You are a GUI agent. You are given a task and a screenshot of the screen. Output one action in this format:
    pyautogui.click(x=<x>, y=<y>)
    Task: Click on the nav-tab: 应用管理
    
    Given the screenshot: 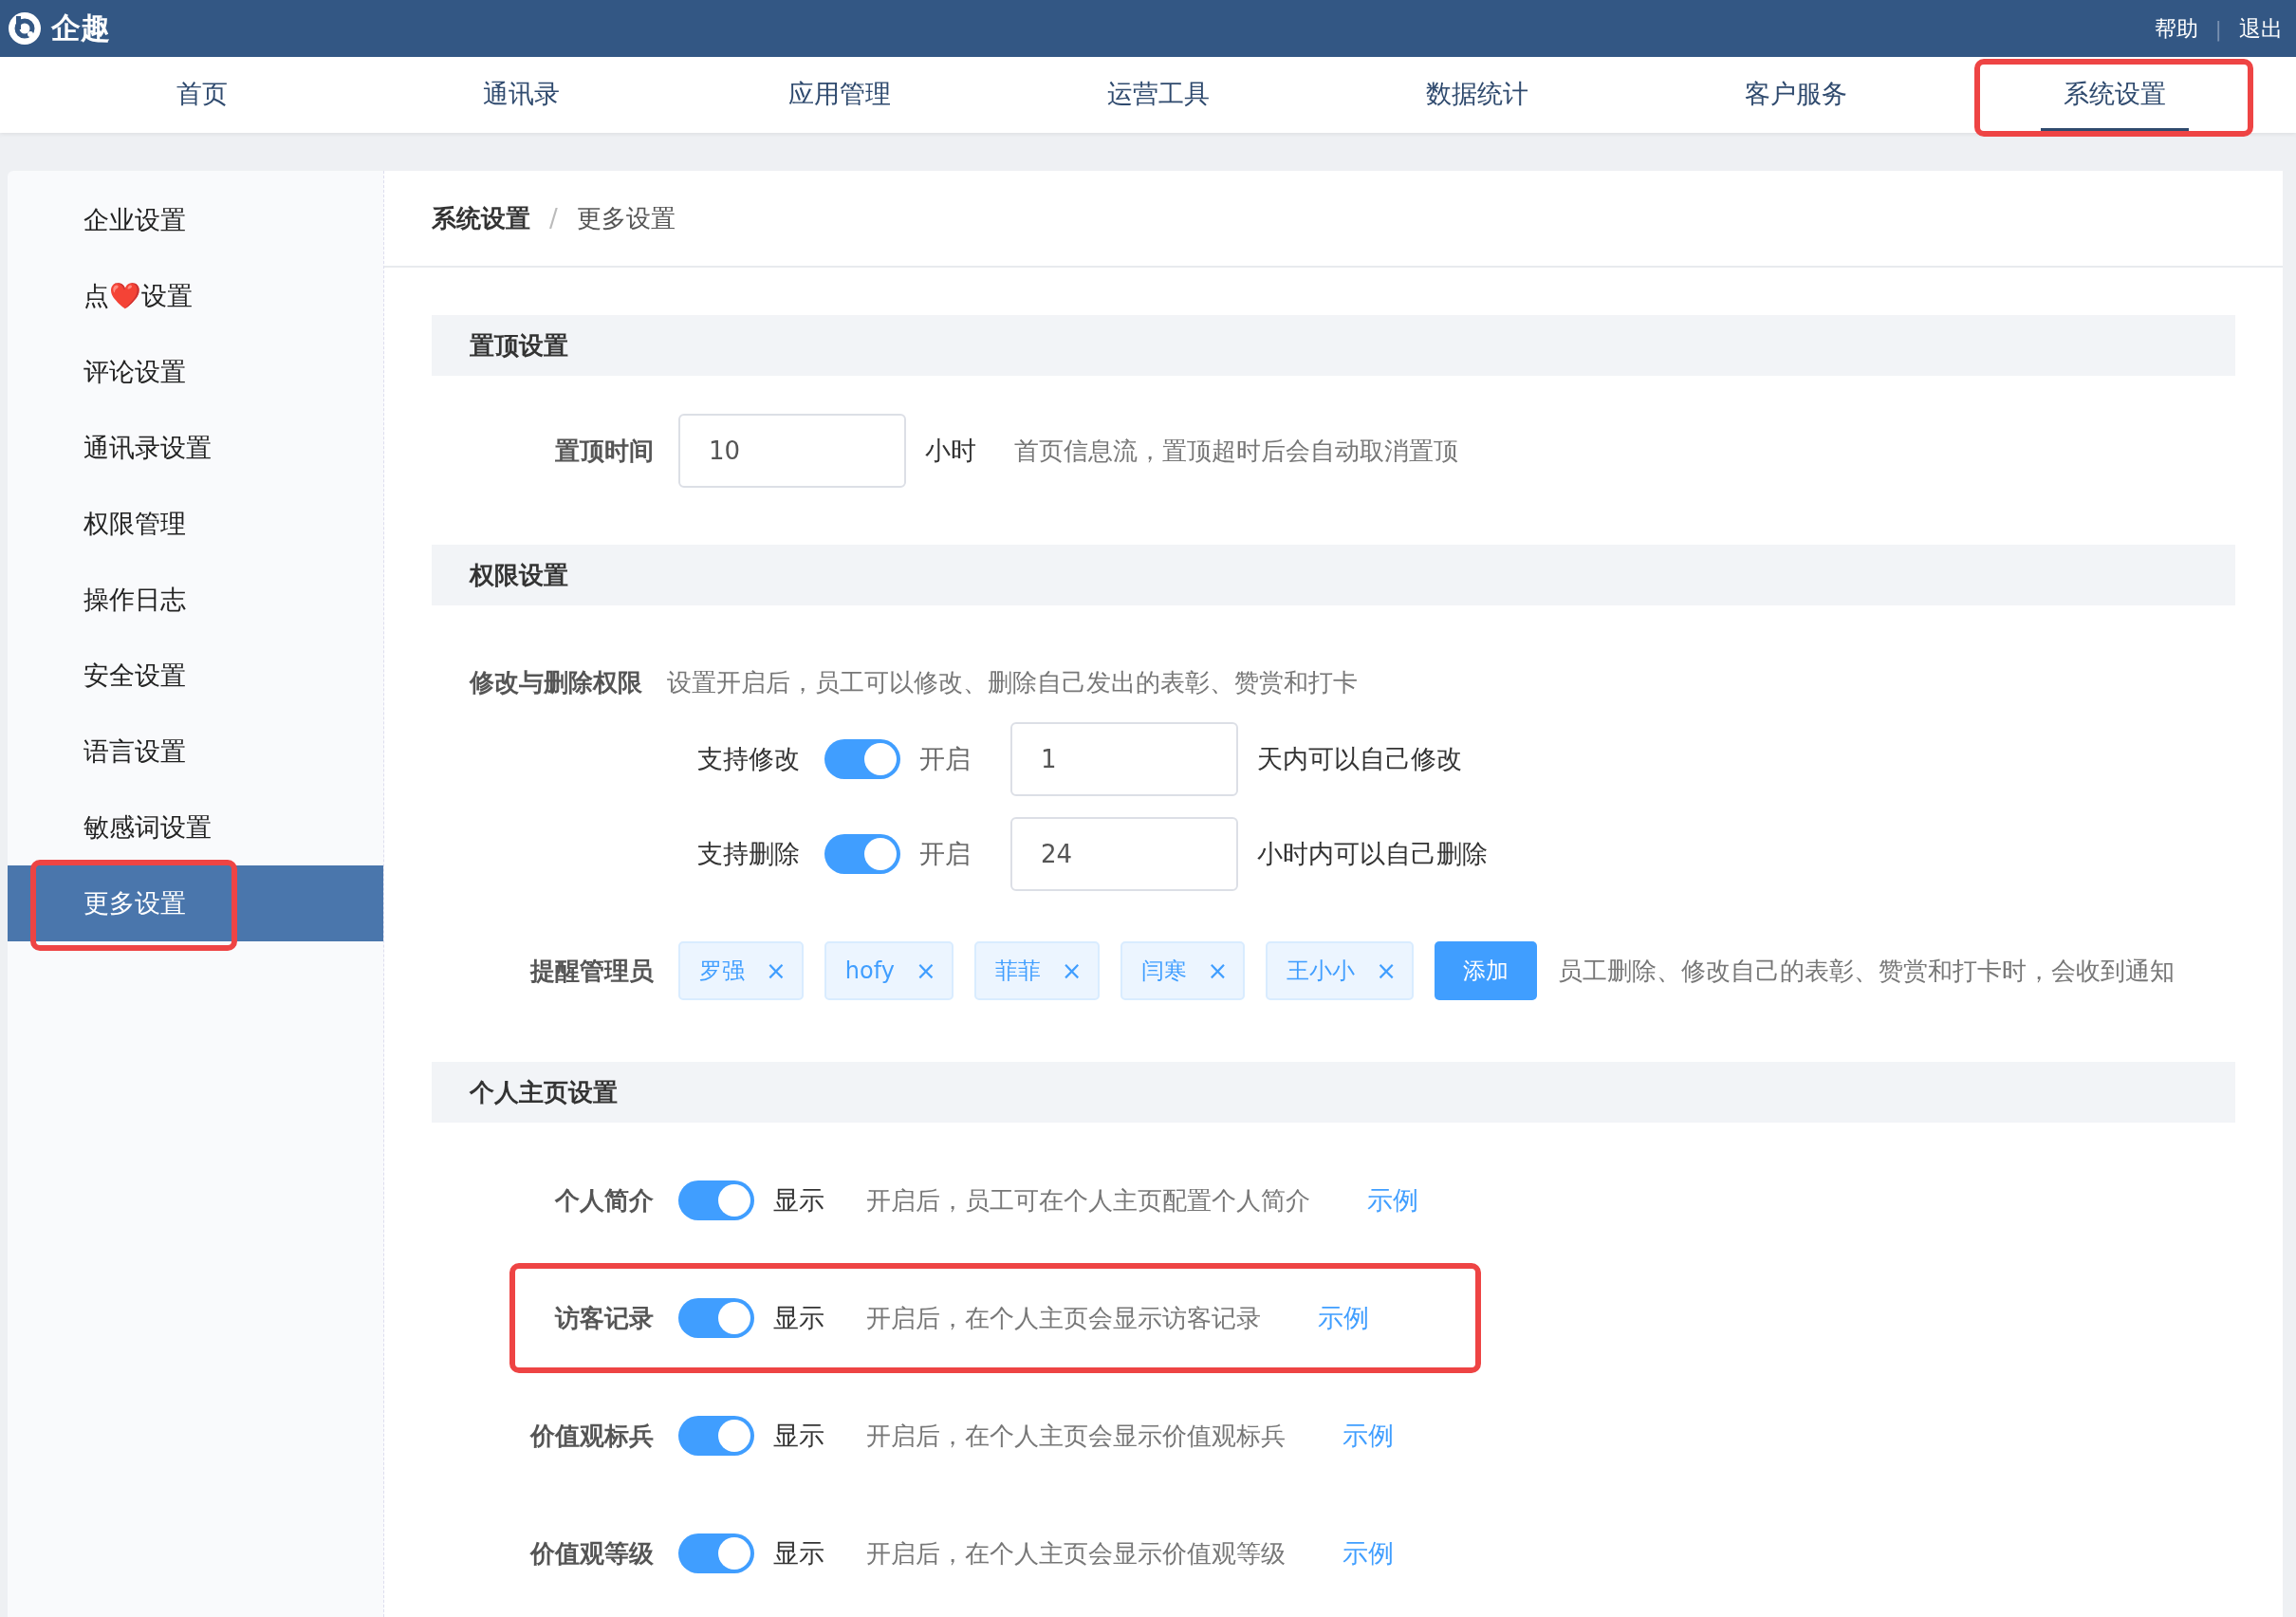 What is the action you would take?
    pyautogui.click(x=840, y=95)
    